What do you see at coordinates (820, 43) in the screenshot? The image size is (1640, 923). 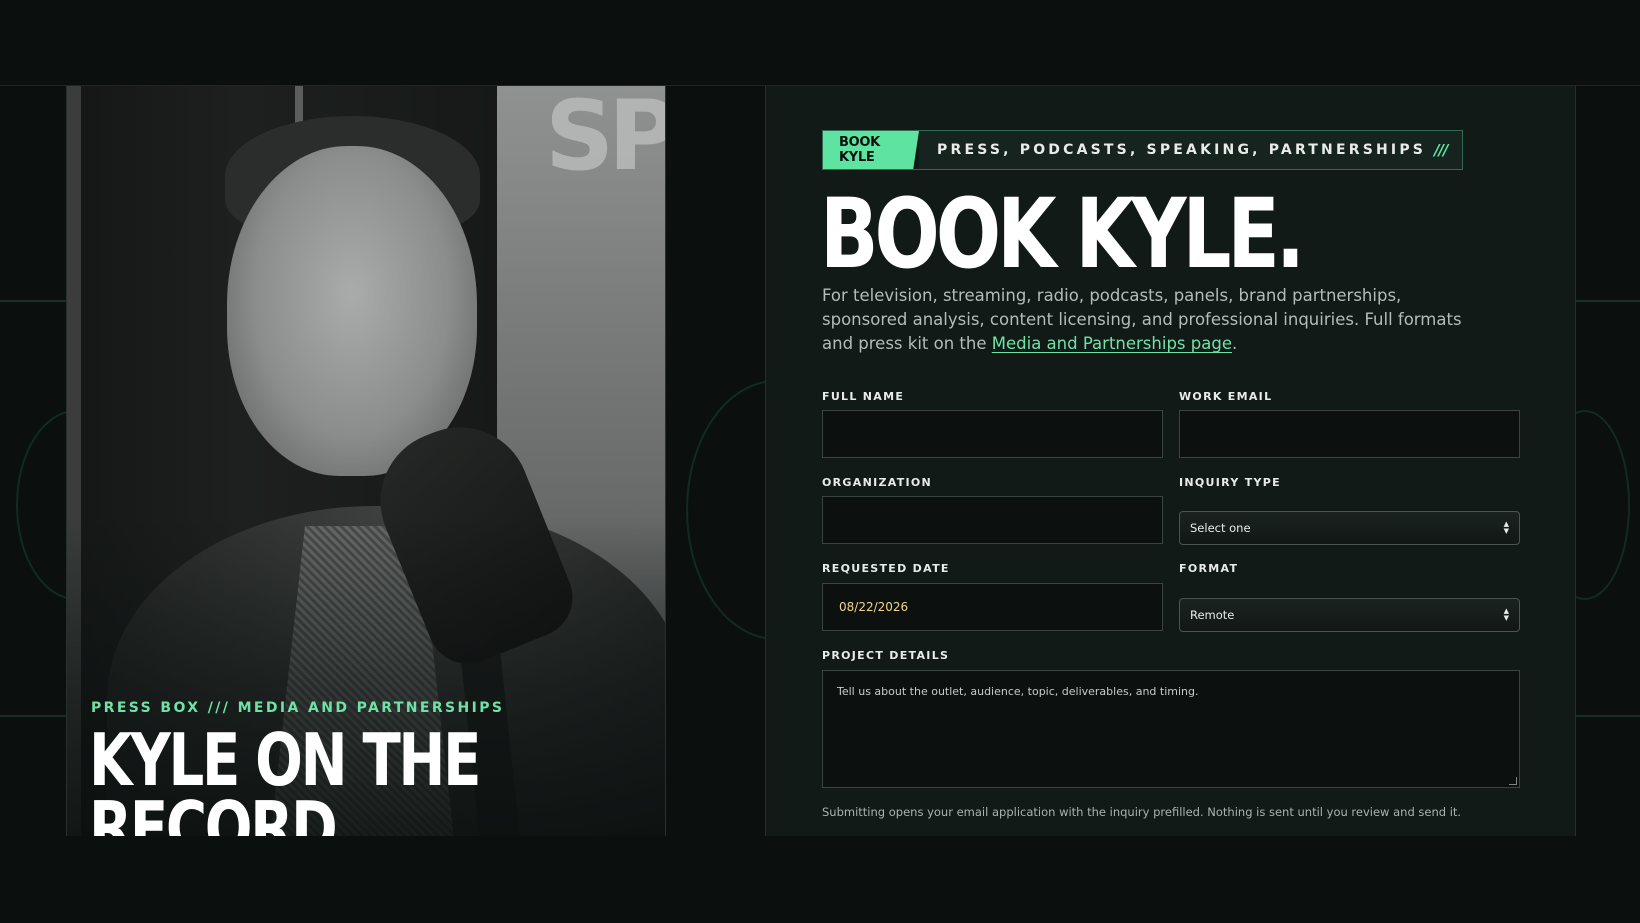 I see `top-bar` at bounding box center [820, 43].